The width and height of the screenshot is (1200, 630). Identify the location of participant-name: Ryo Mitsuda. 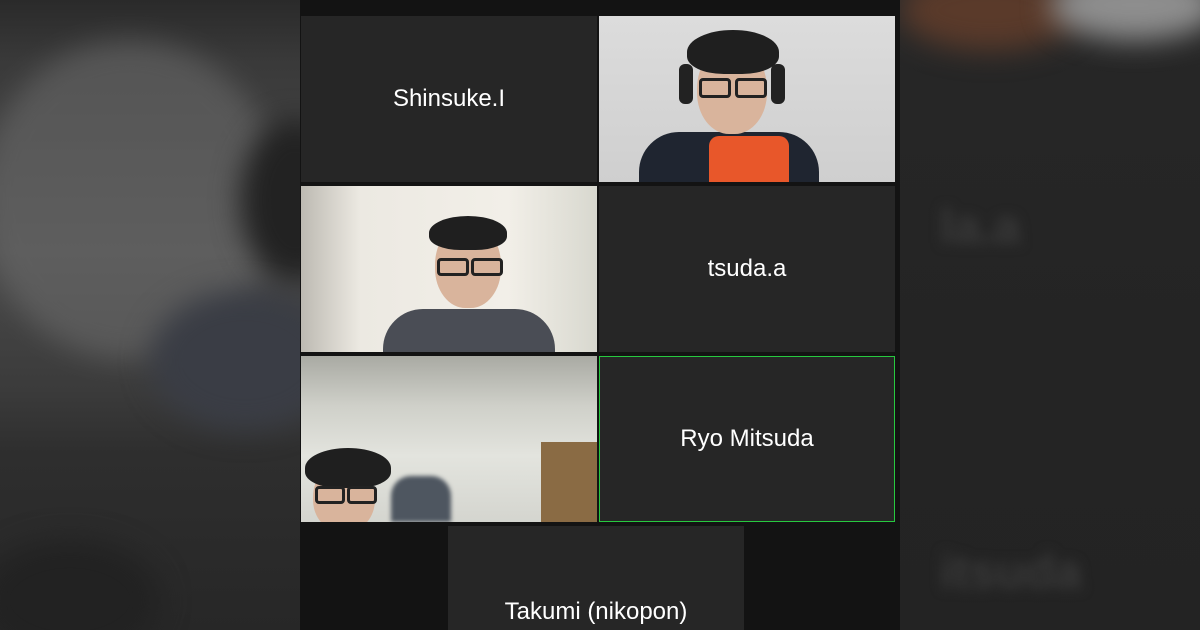
(747, 438).